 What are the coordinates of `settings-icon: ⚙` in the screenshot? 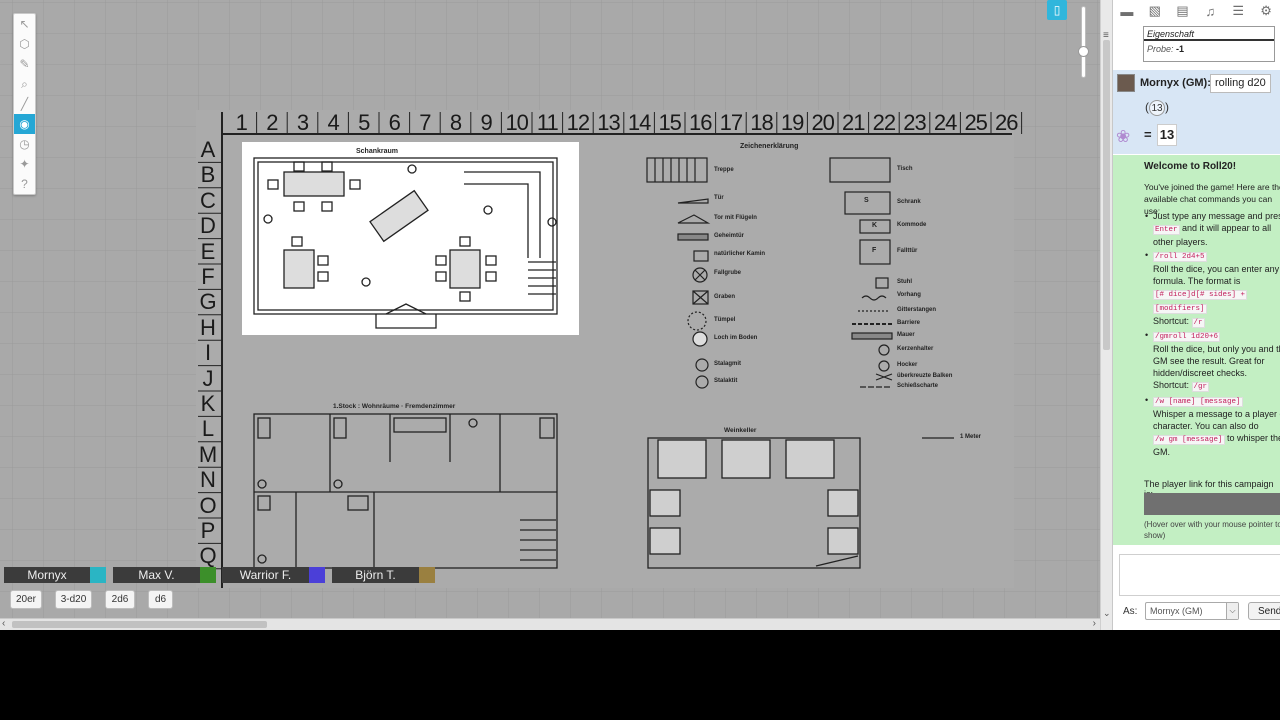 It's located at (1266, 11).